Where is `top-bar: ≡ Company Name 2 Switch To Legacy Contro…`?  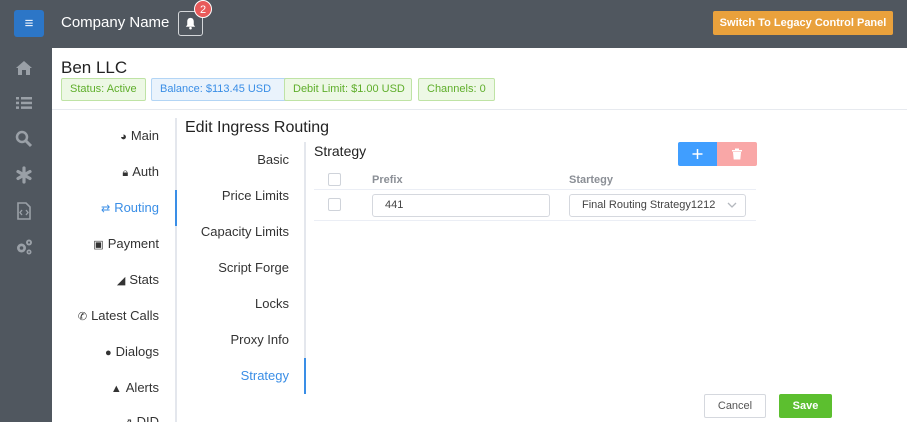 top-bar: ≡ Company Name 2 Switch To Legacy Contro… is located at coordinates (453, 24).